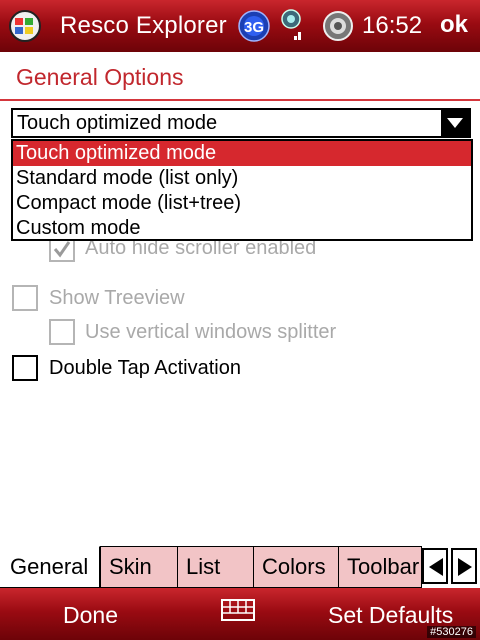  What do you see at coordinates (143, 25) in the screenshot?
I see `app-title: Resco Explorer` at bounding box center [143, 25].